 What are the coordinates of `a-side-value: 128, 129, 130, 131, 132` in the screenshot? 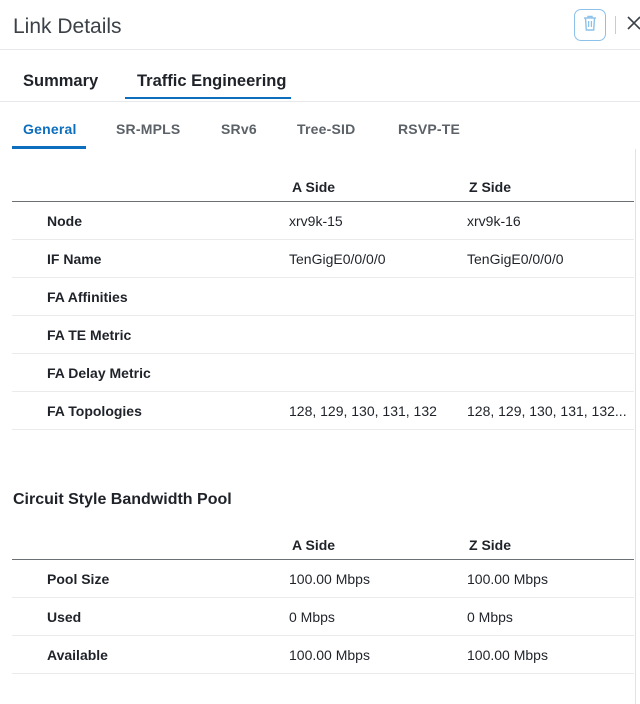 It's located at (363, 411).